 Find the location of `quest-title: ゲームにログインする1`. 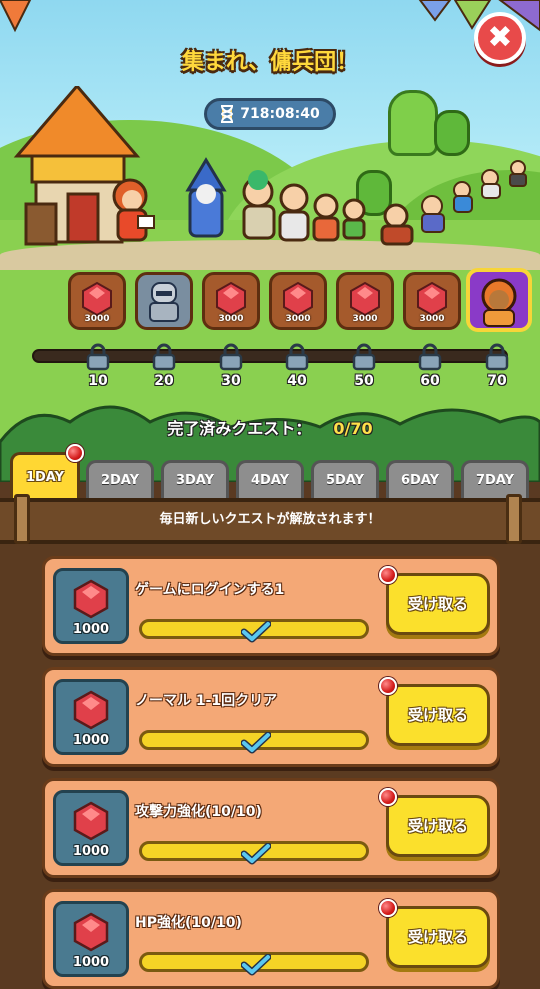

quest-title: ゲームにログインする1 is located at coordinates (210, 590).